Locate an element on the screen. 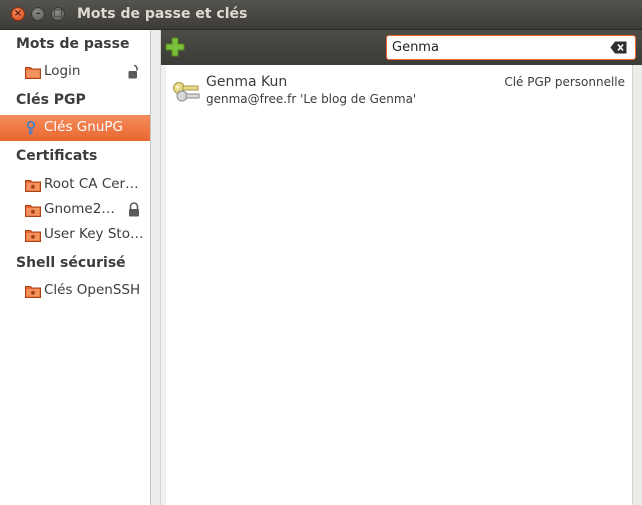 The image size is (642, 505). sidebar-item-login: Login is located at coordinates (75, 72).